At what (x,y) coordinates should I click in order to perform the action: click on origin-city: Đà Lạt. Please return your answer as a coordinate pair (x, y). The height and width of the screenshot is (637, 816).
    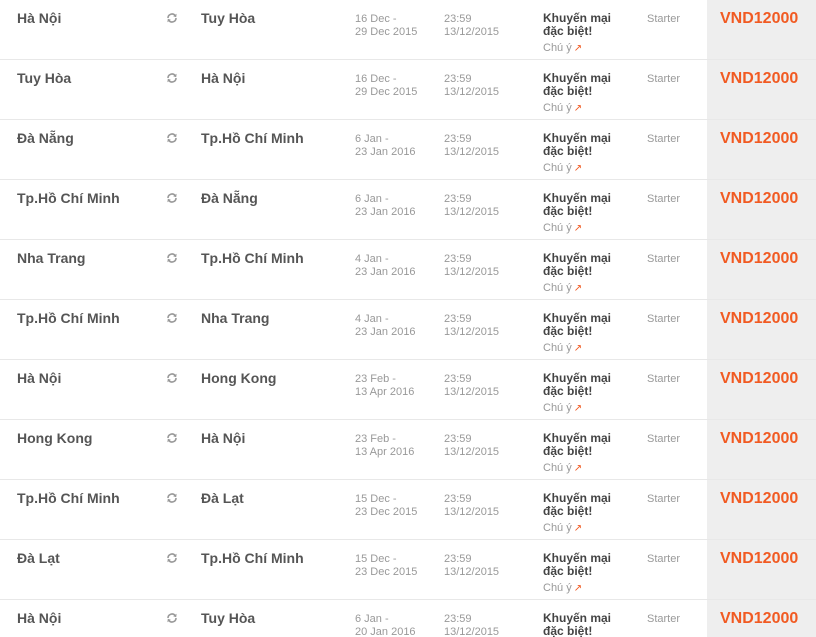
    Looking at the image, I should click on (38, 558).